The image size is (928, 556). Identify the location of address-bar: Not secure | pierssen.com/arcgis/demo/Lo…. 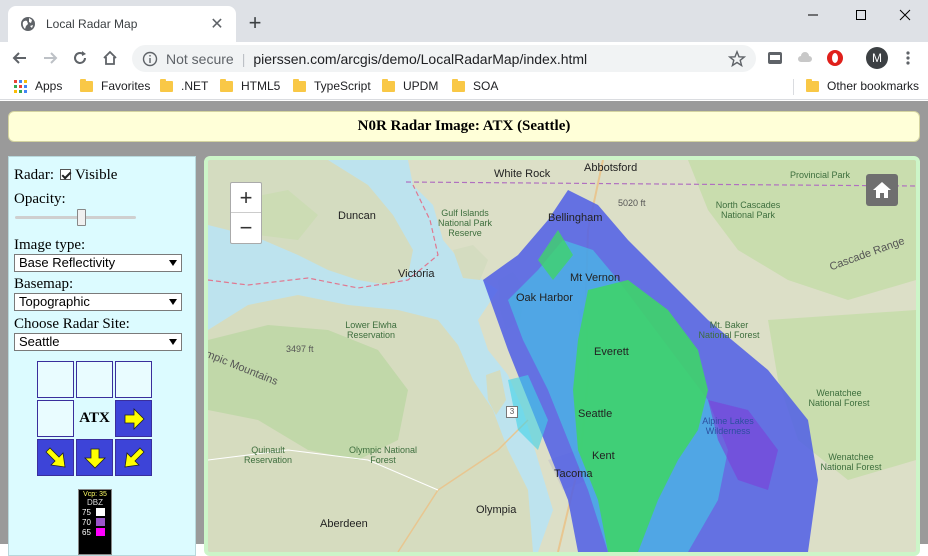
(444, 58).